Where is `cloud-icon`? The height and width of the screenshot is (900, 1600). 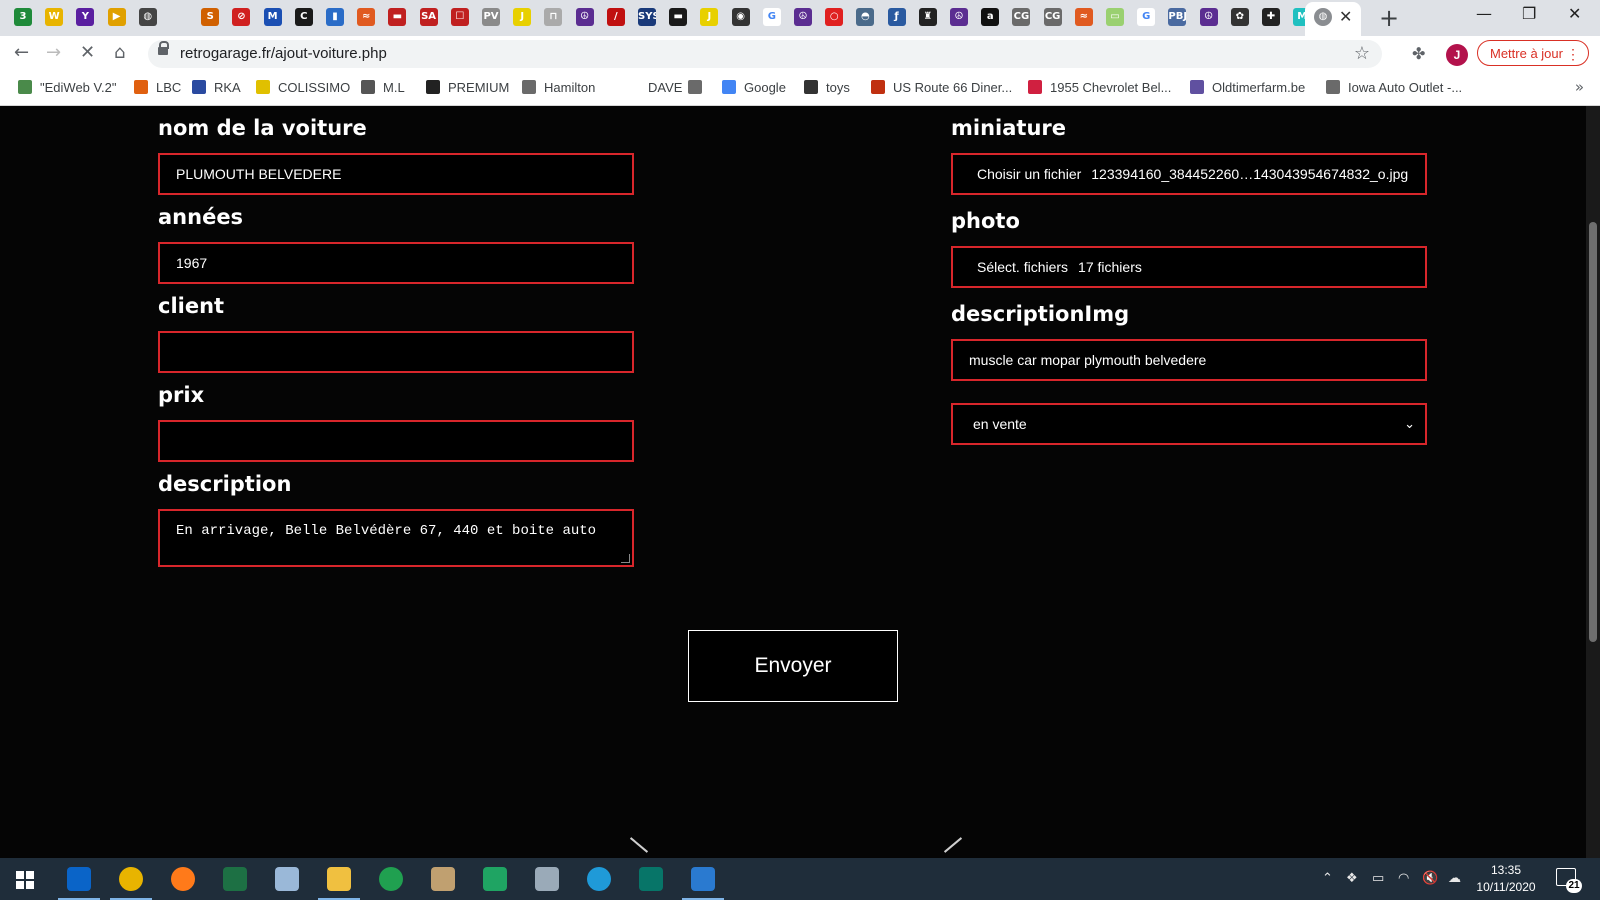
cloud-icon is located at coordinates (547, 879).